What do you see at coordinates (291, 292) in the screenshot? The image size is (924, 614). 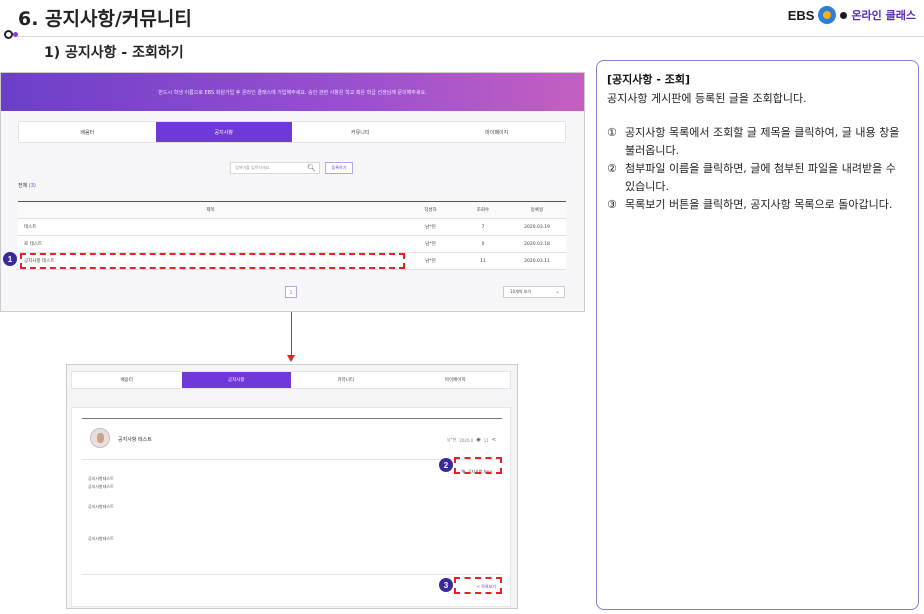 I see `pagination-page: 1` at bounding box center [291, 292].